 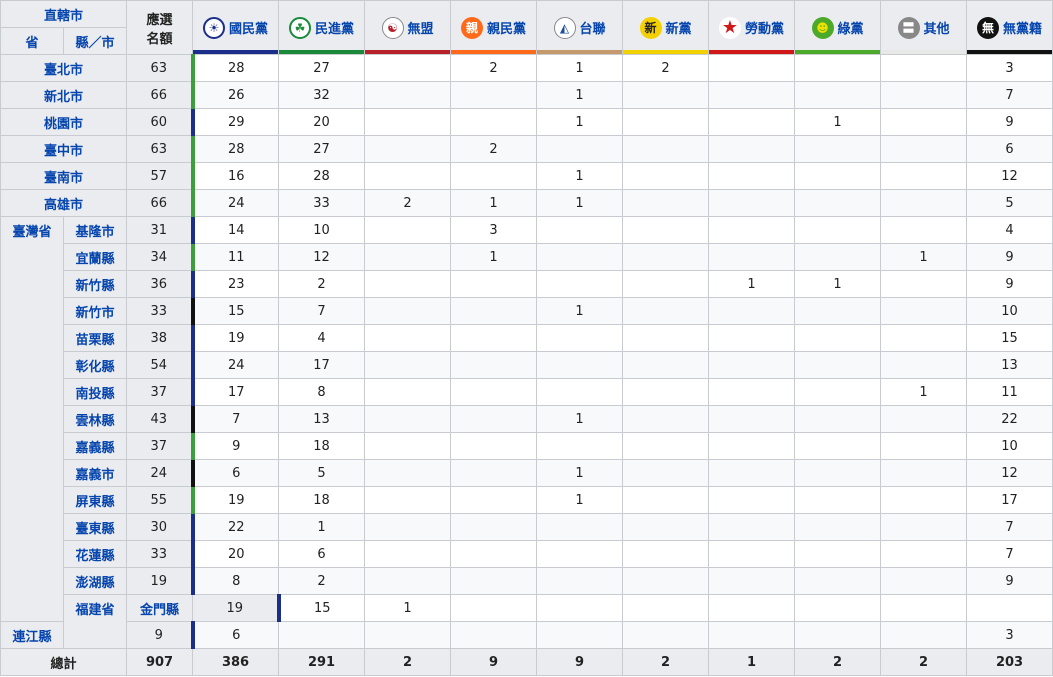 I want to click on party-header-npsu: ☯ 無盟, so click(x=408, y=27).